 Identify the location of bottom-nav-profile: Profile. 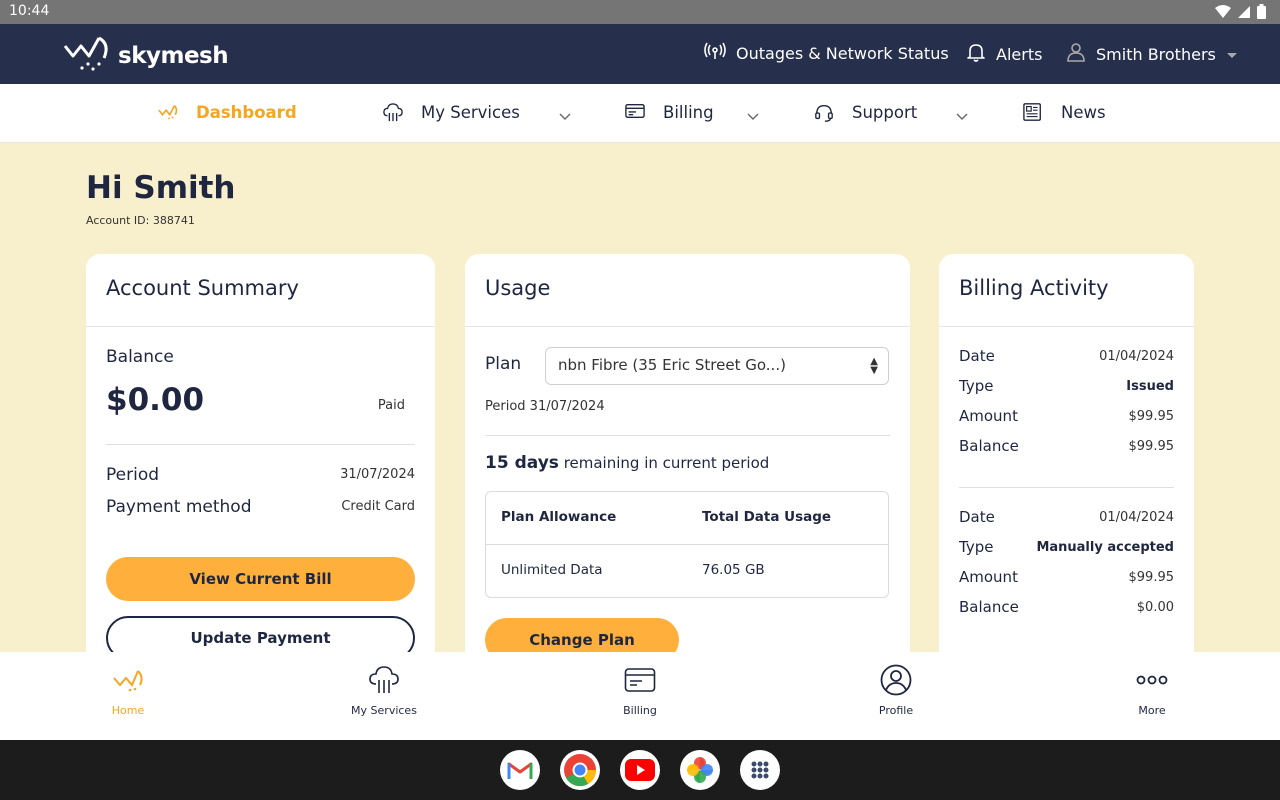
(896, 690).